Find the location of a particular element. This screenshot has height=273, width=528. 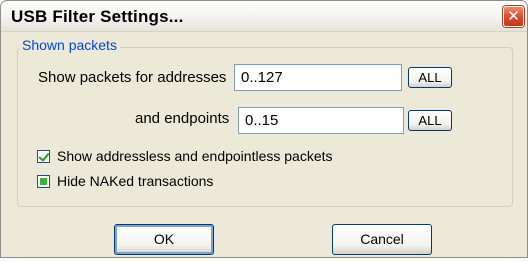

close-icon: ✕ is located at coordinates (513, 16).